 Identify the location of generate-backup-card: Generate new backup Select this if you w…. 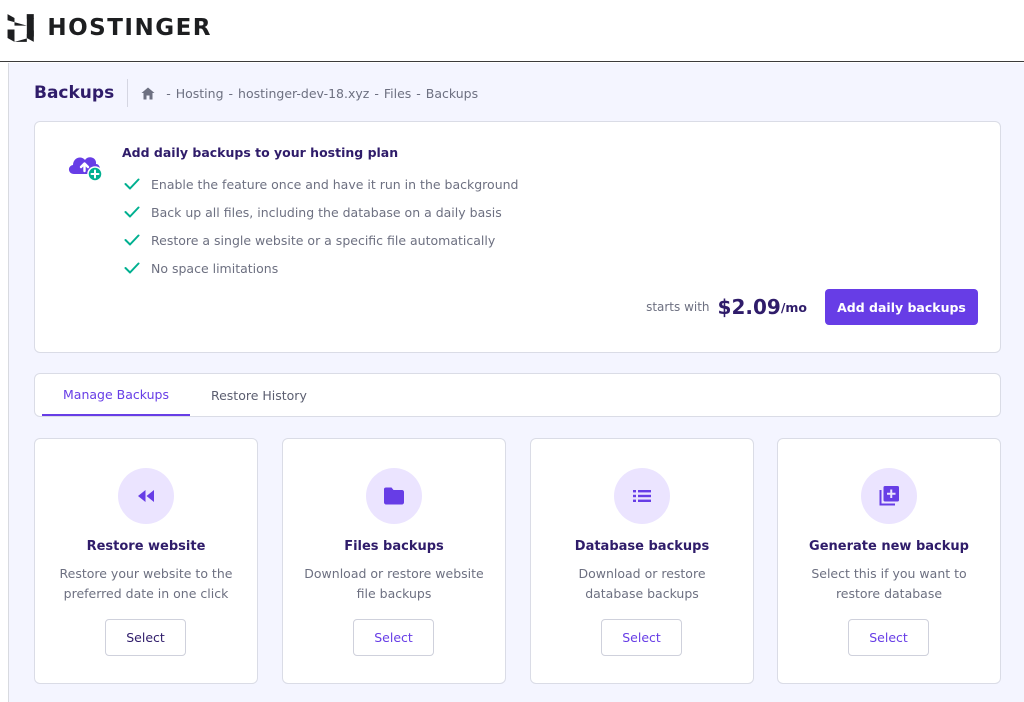
(889, 561).